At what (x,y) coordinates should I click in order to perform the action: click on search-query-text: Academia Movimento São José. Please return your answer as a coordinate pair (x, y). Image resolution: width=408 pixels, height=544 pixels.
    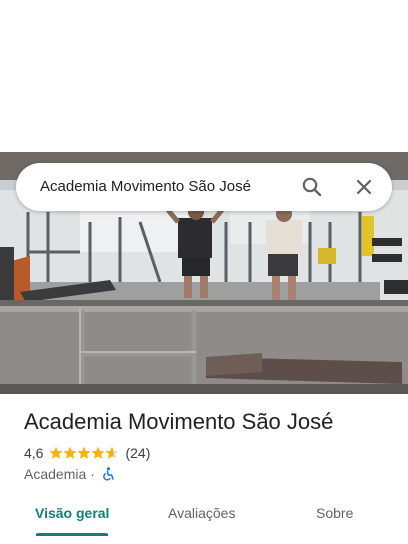
    Looking at the image, I should click on (145, 186).